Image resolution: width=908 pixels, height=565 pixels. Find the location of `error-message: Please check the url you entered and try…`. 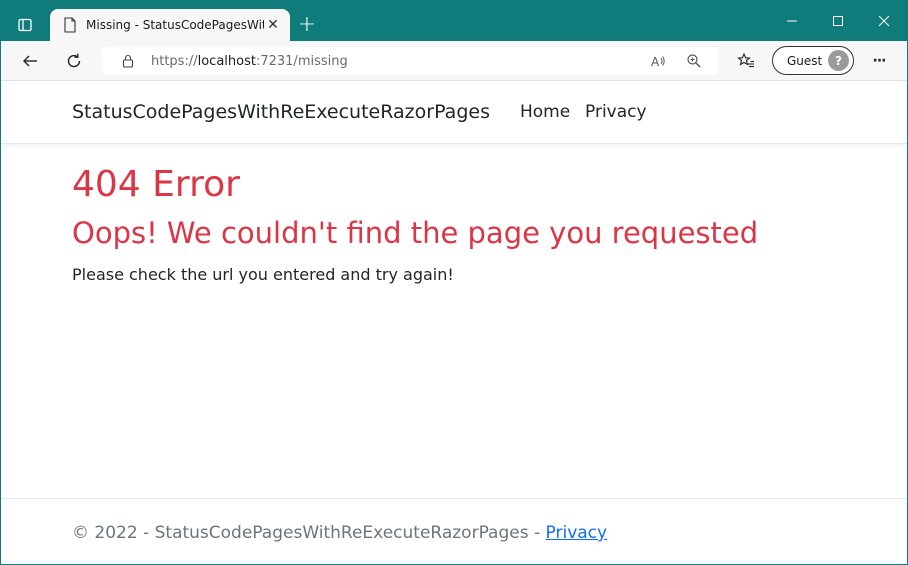

error-message: Please check the url you entered and try… is located at coordinates (263, 274).